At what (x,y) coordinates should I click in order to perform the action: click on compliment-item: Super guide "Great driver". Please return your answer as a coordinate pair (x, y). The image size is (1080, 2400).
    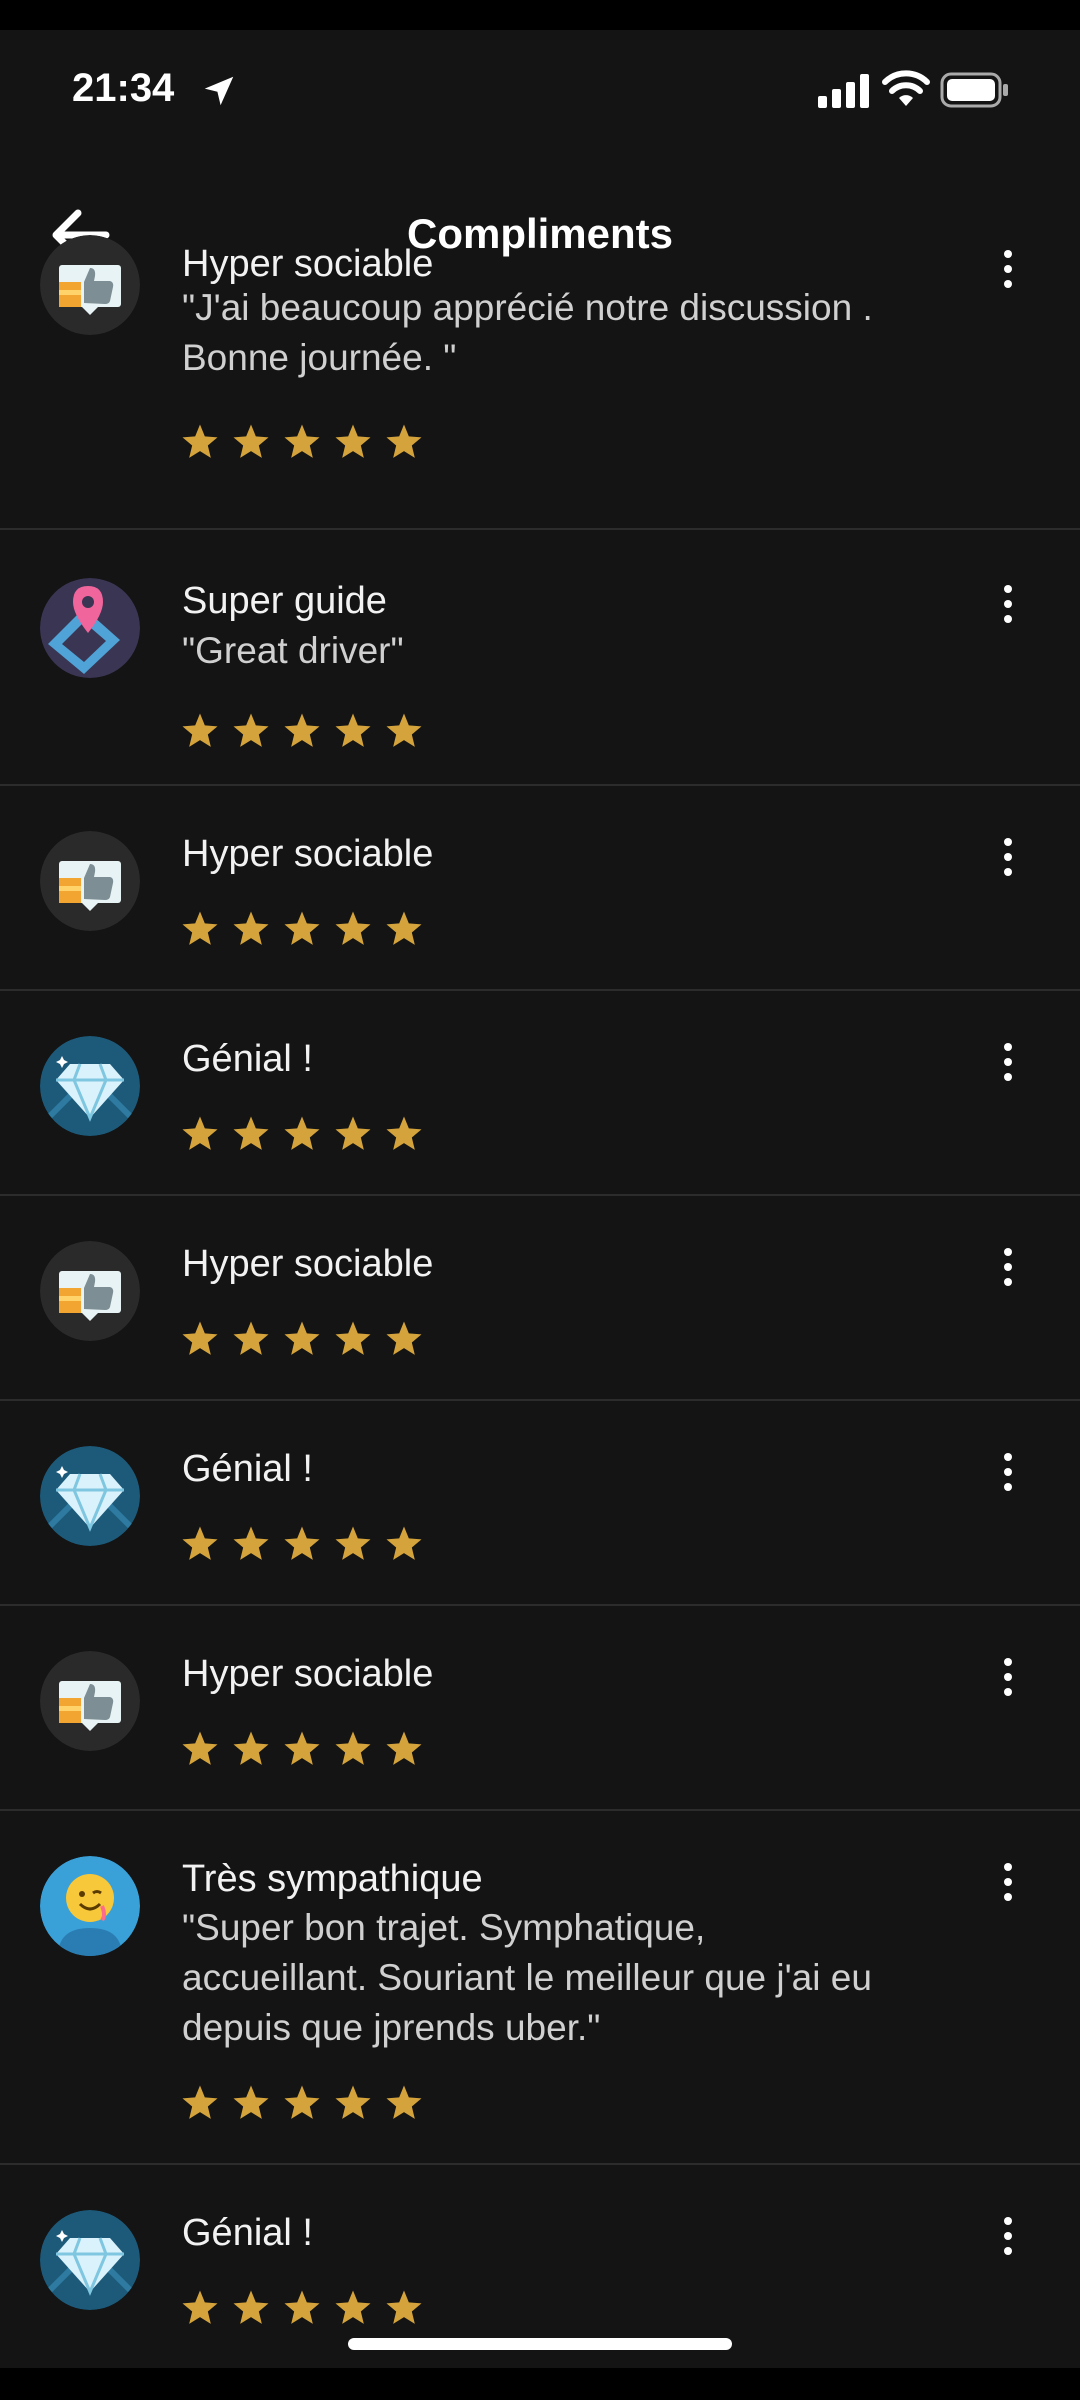
    Looking at the image, I should click on (540, 658).